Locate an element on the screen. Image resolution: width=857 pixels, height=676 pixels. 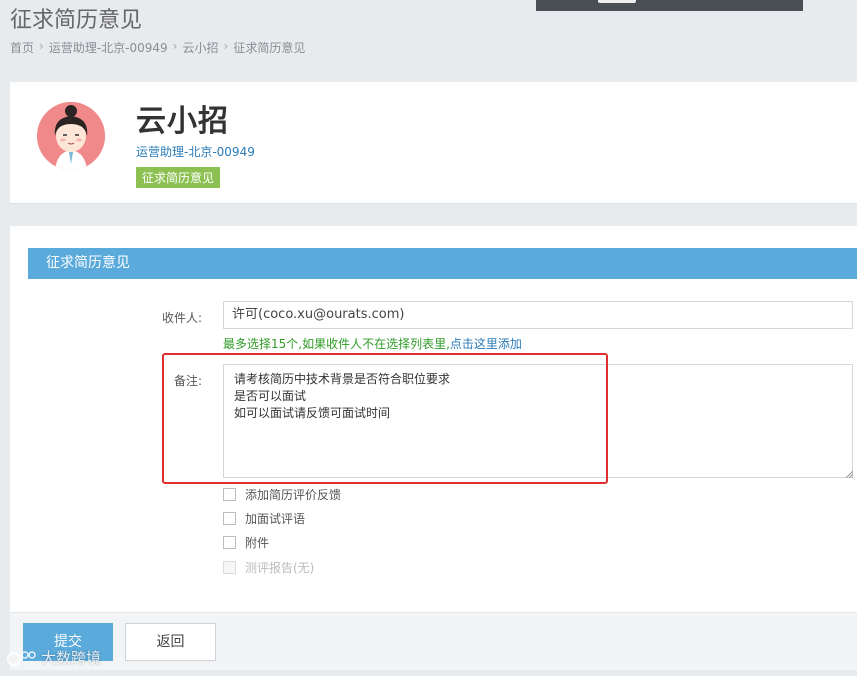
breadcrumb-job: 运营助理-北京-00949 is located at coordinates (108, 47).